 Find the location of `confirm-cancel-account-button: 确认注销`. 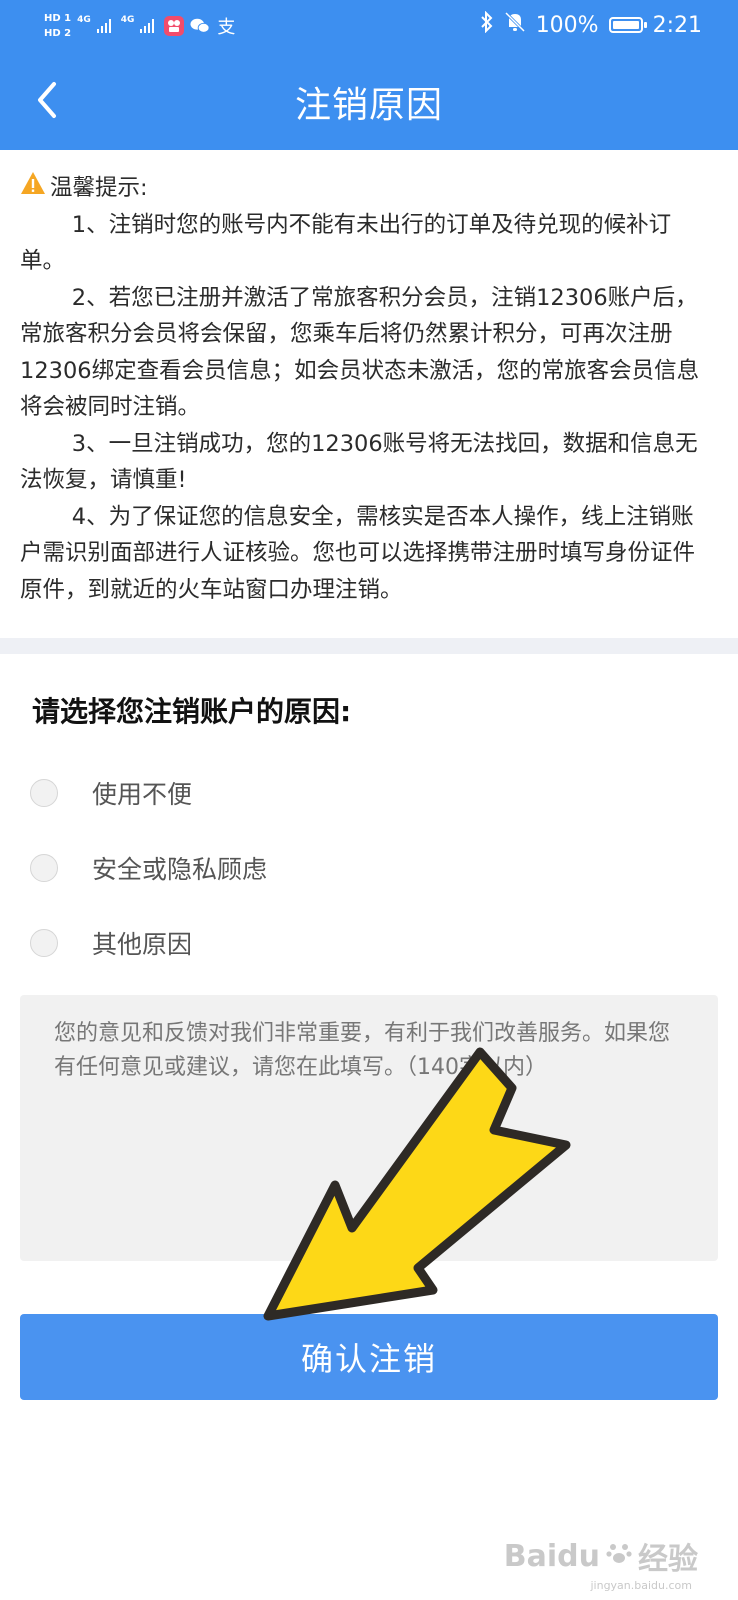

confirm-cancel-account-button: 确认注销 is located at coordinates (369, 1357).